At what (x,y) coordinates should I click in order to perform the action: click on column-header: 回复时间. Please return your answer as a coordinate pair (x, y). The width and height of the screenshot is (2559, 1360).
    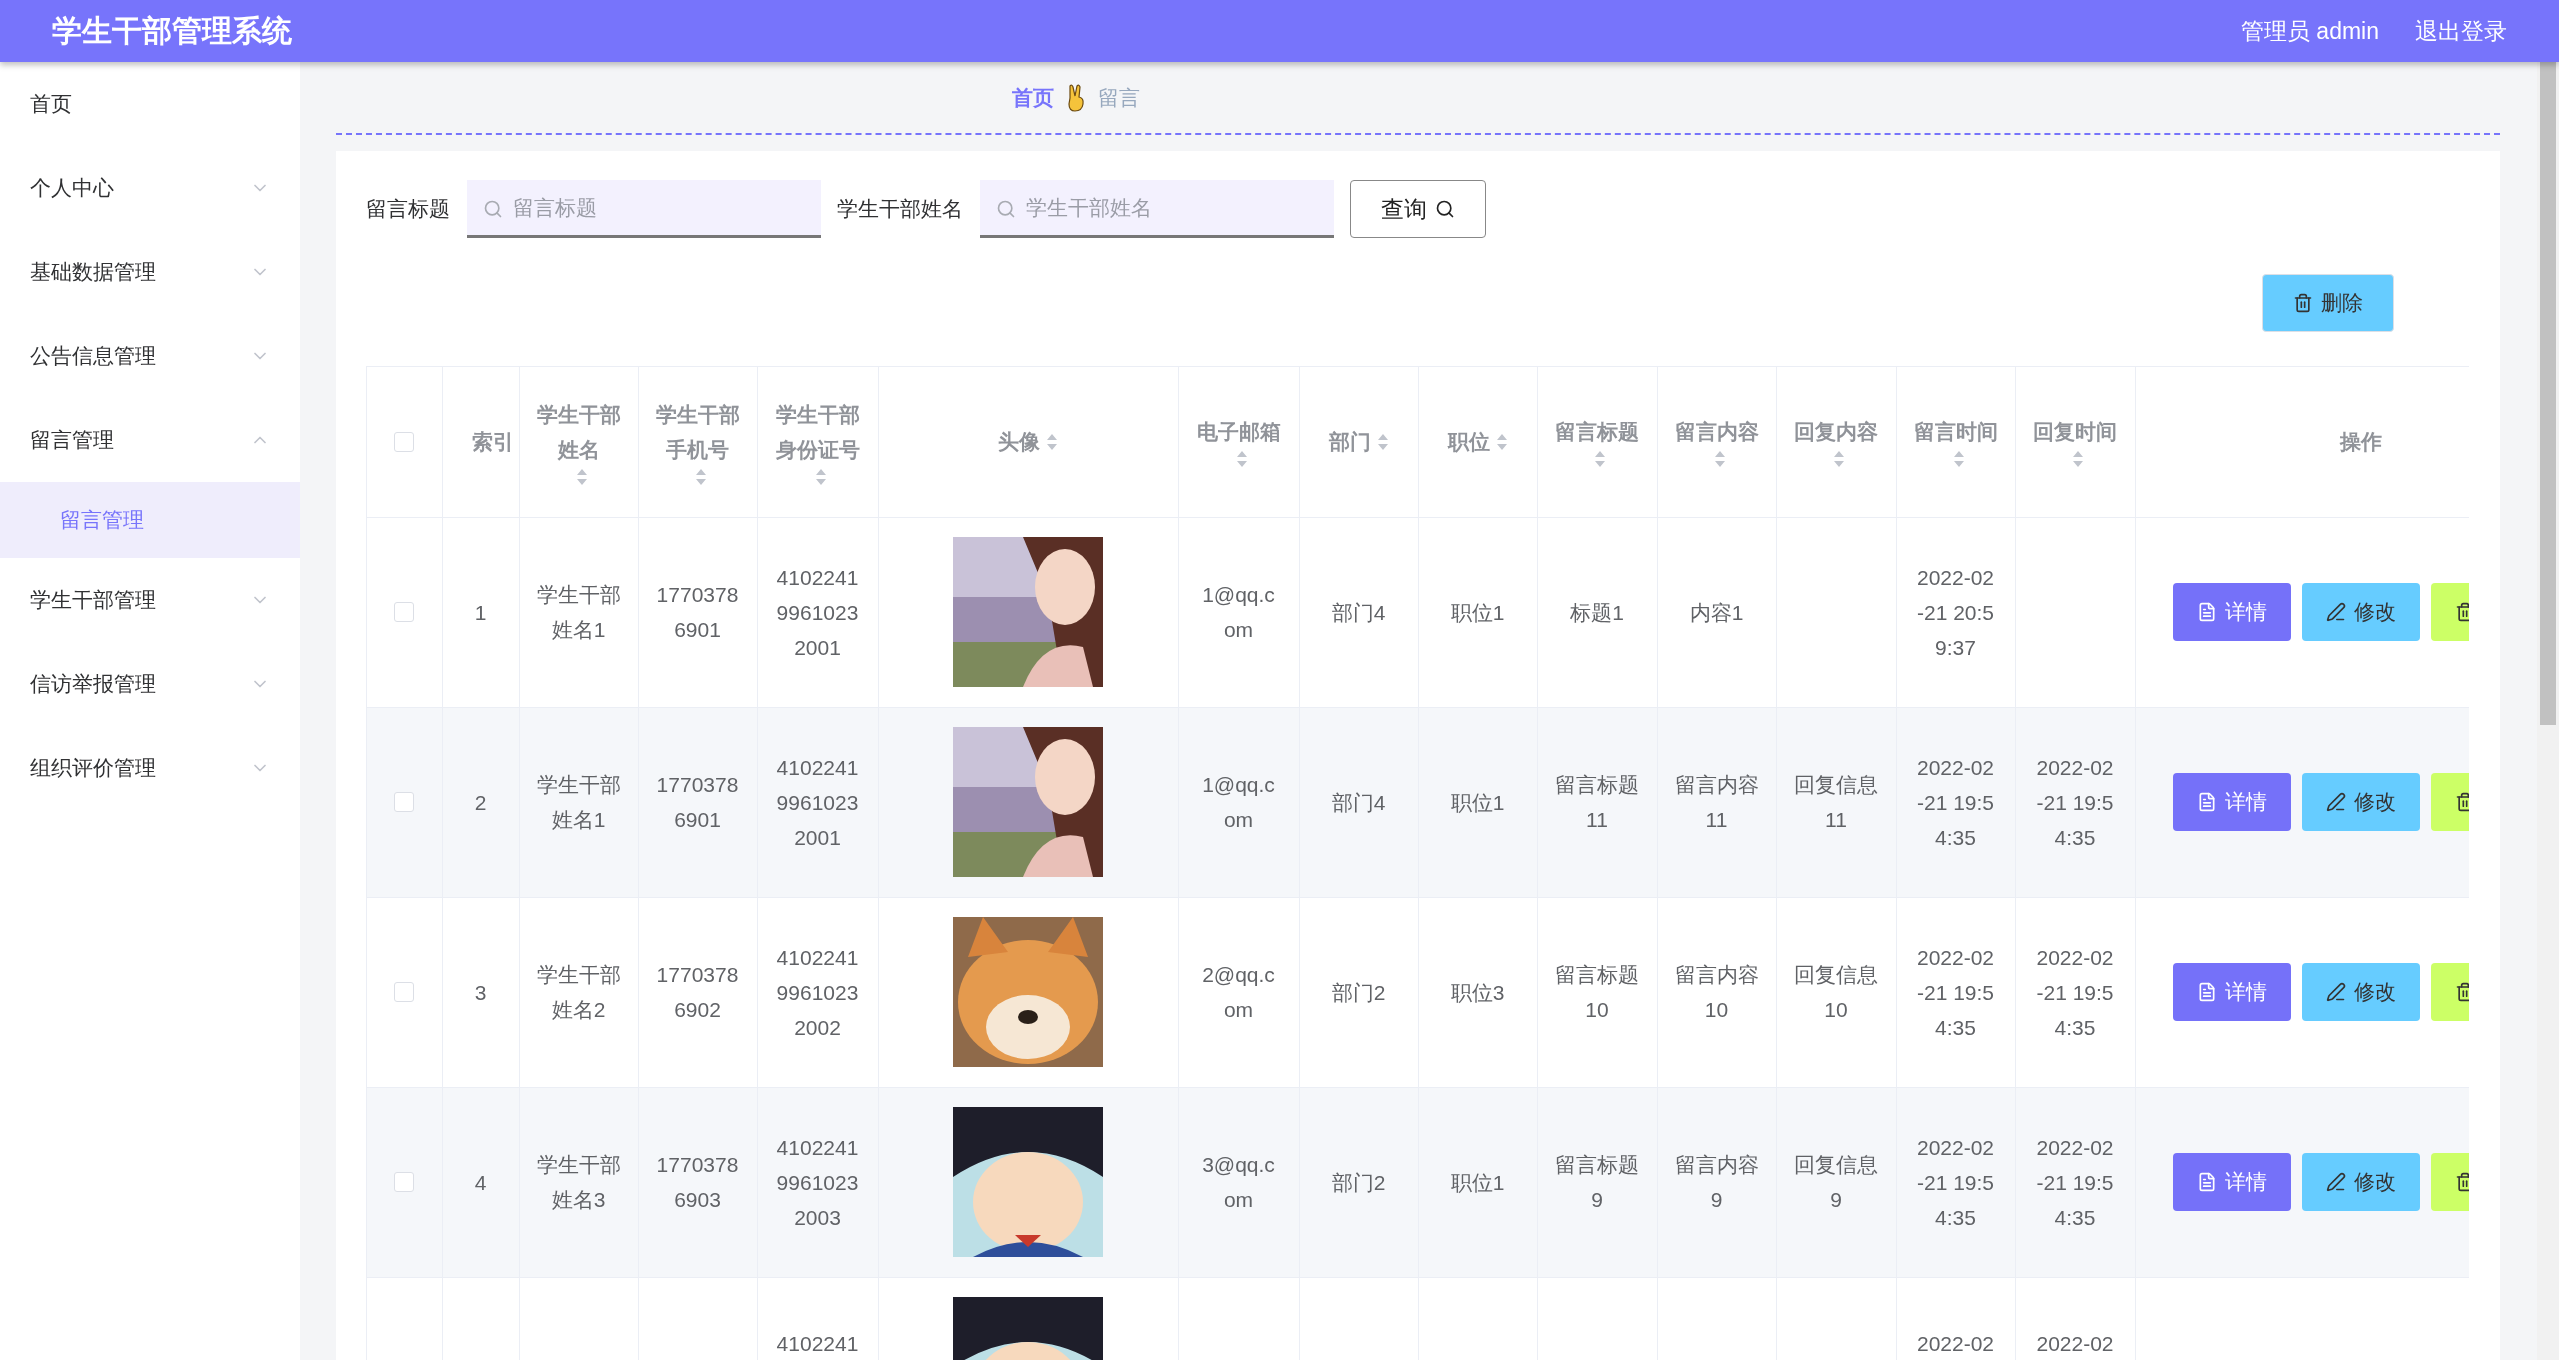
    Looking at the image, I should click on (2075, 442).